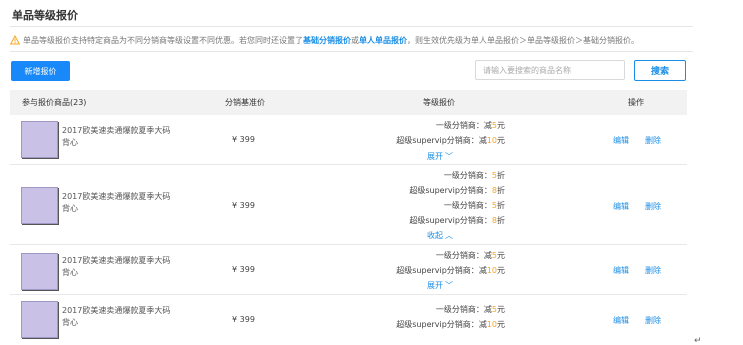 Image resolution: width=743 pixels, height=345 pixels. Describe the element at coordinates (351, 51) in the screenshot. I see `notice-divider` at that location.